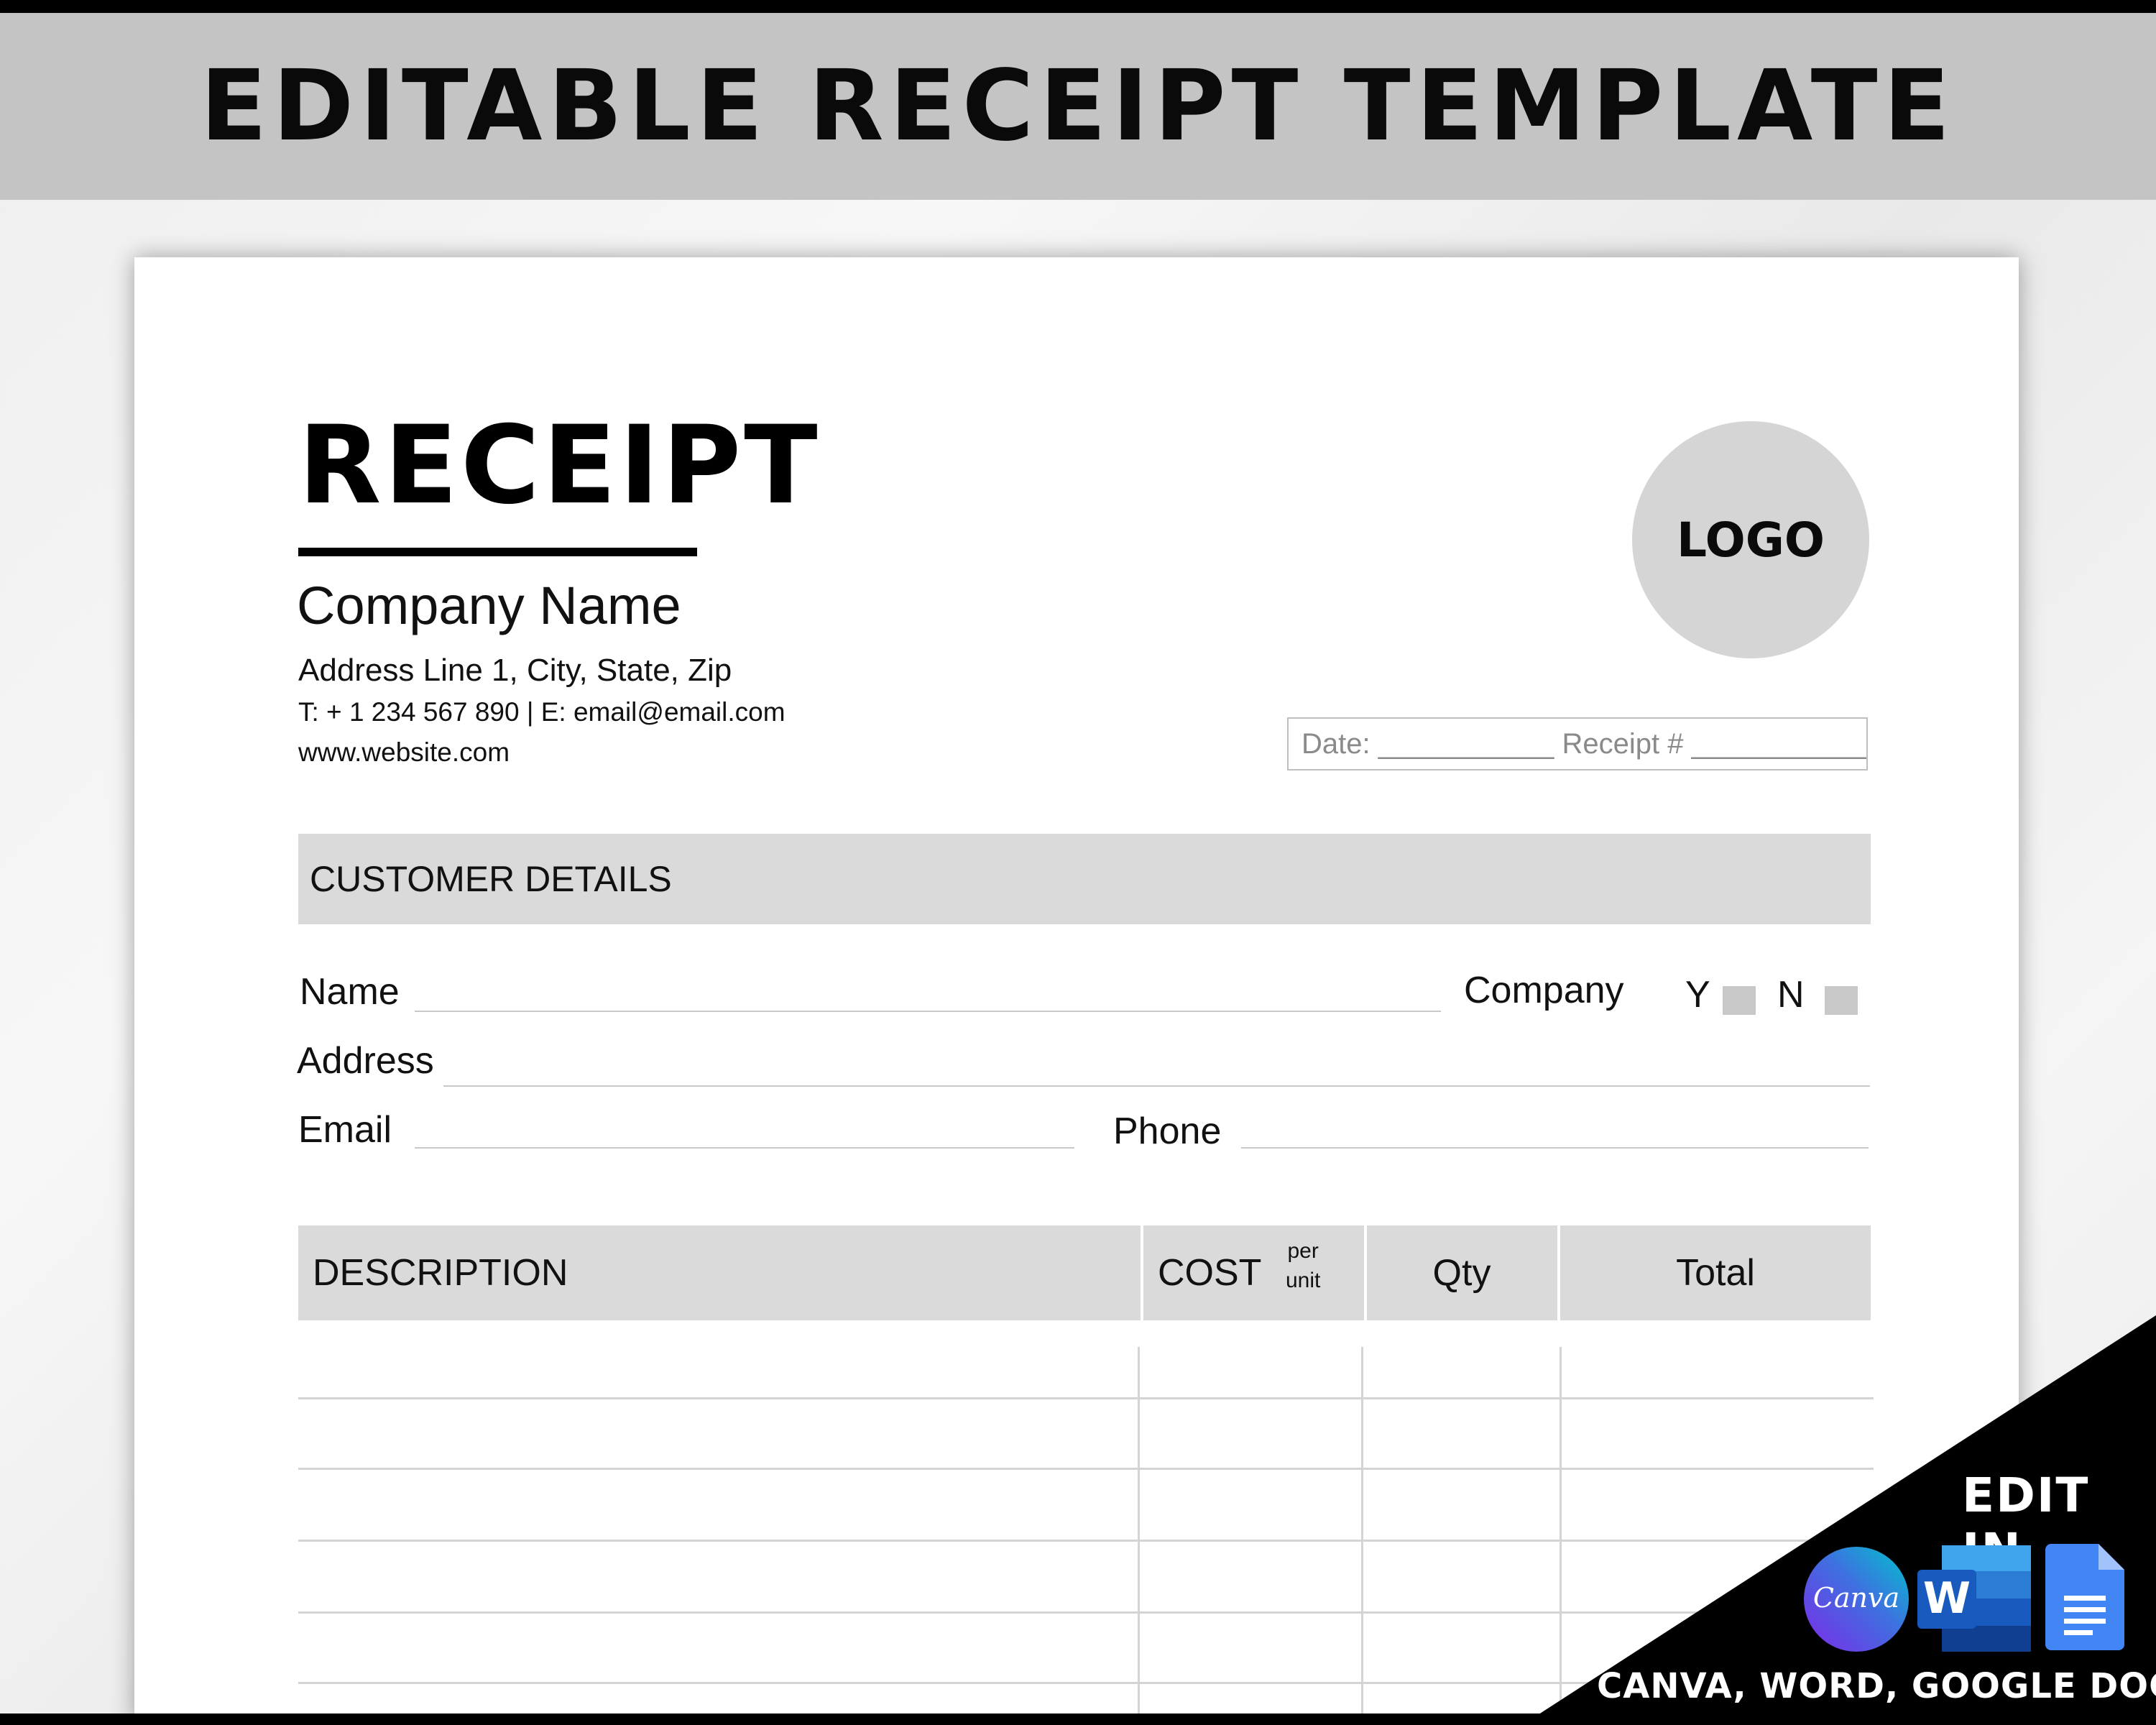 The width and height of the screenshot is (2156, 1725). I want to click on title-underline, so click(497, 552).